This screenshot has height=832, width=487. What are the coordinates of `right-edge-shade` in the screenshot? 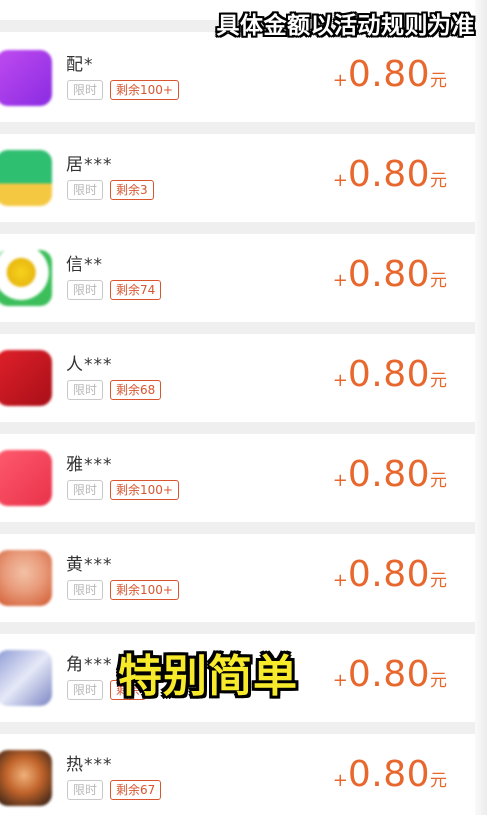 It's located at (481, 407).